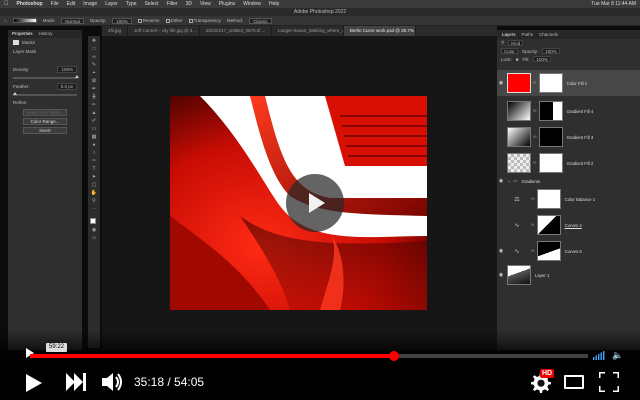  What do you see at coordinates (67, 69) in the screenshot?
I see `density-input: 100%` at bounding box center [67, 69].